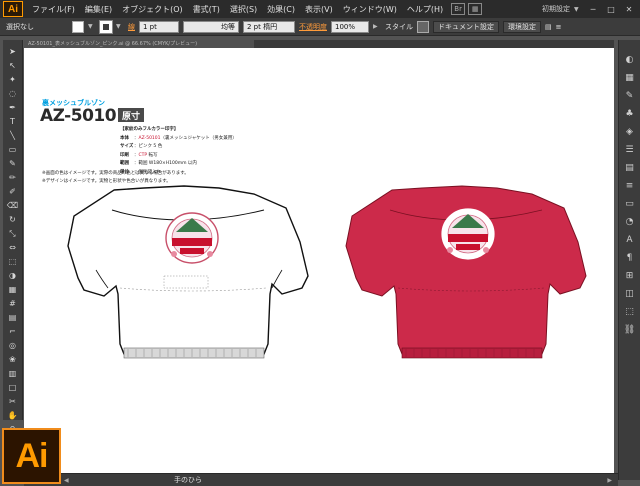 The height and width of the screenshot is (486, 640). I want to click on selection-status: 選択なし, so click(20, 26).